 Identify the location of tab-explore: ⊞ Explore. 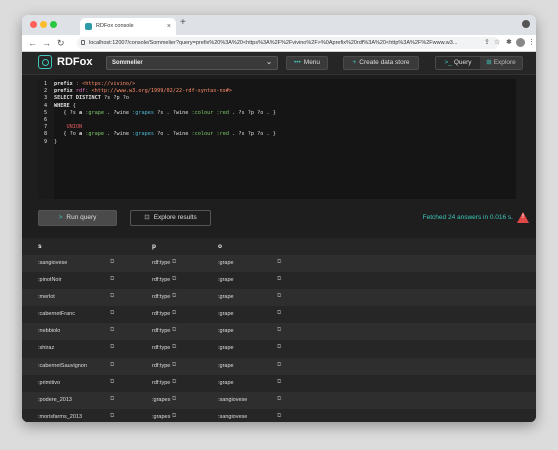
(501, 63).